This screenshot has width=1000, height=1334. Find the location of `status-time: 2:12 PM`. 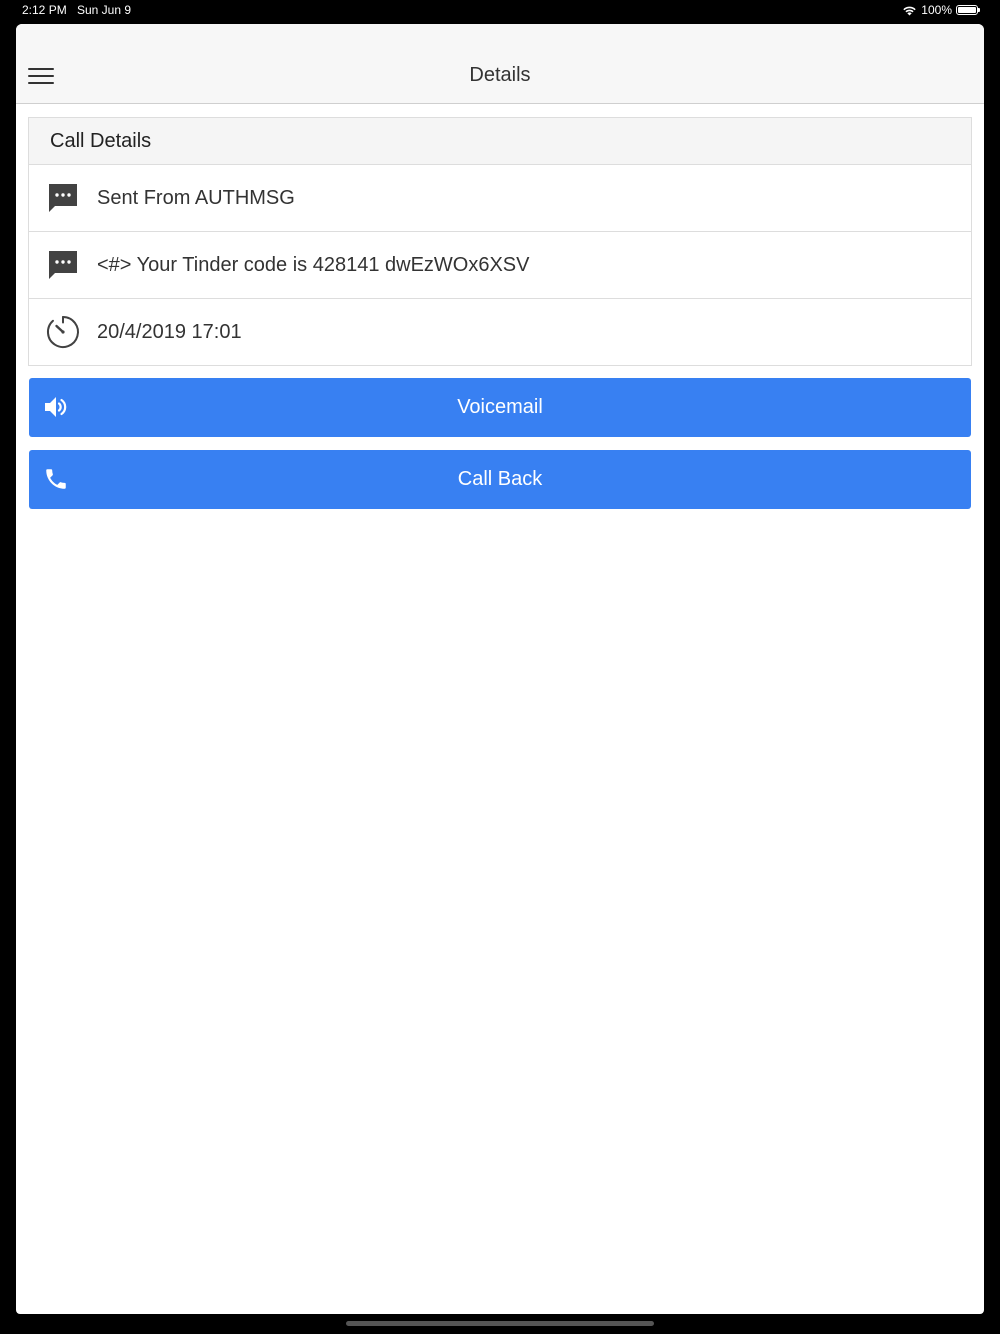

status-time: 2:12 PM is located at coordinates (44, 10).